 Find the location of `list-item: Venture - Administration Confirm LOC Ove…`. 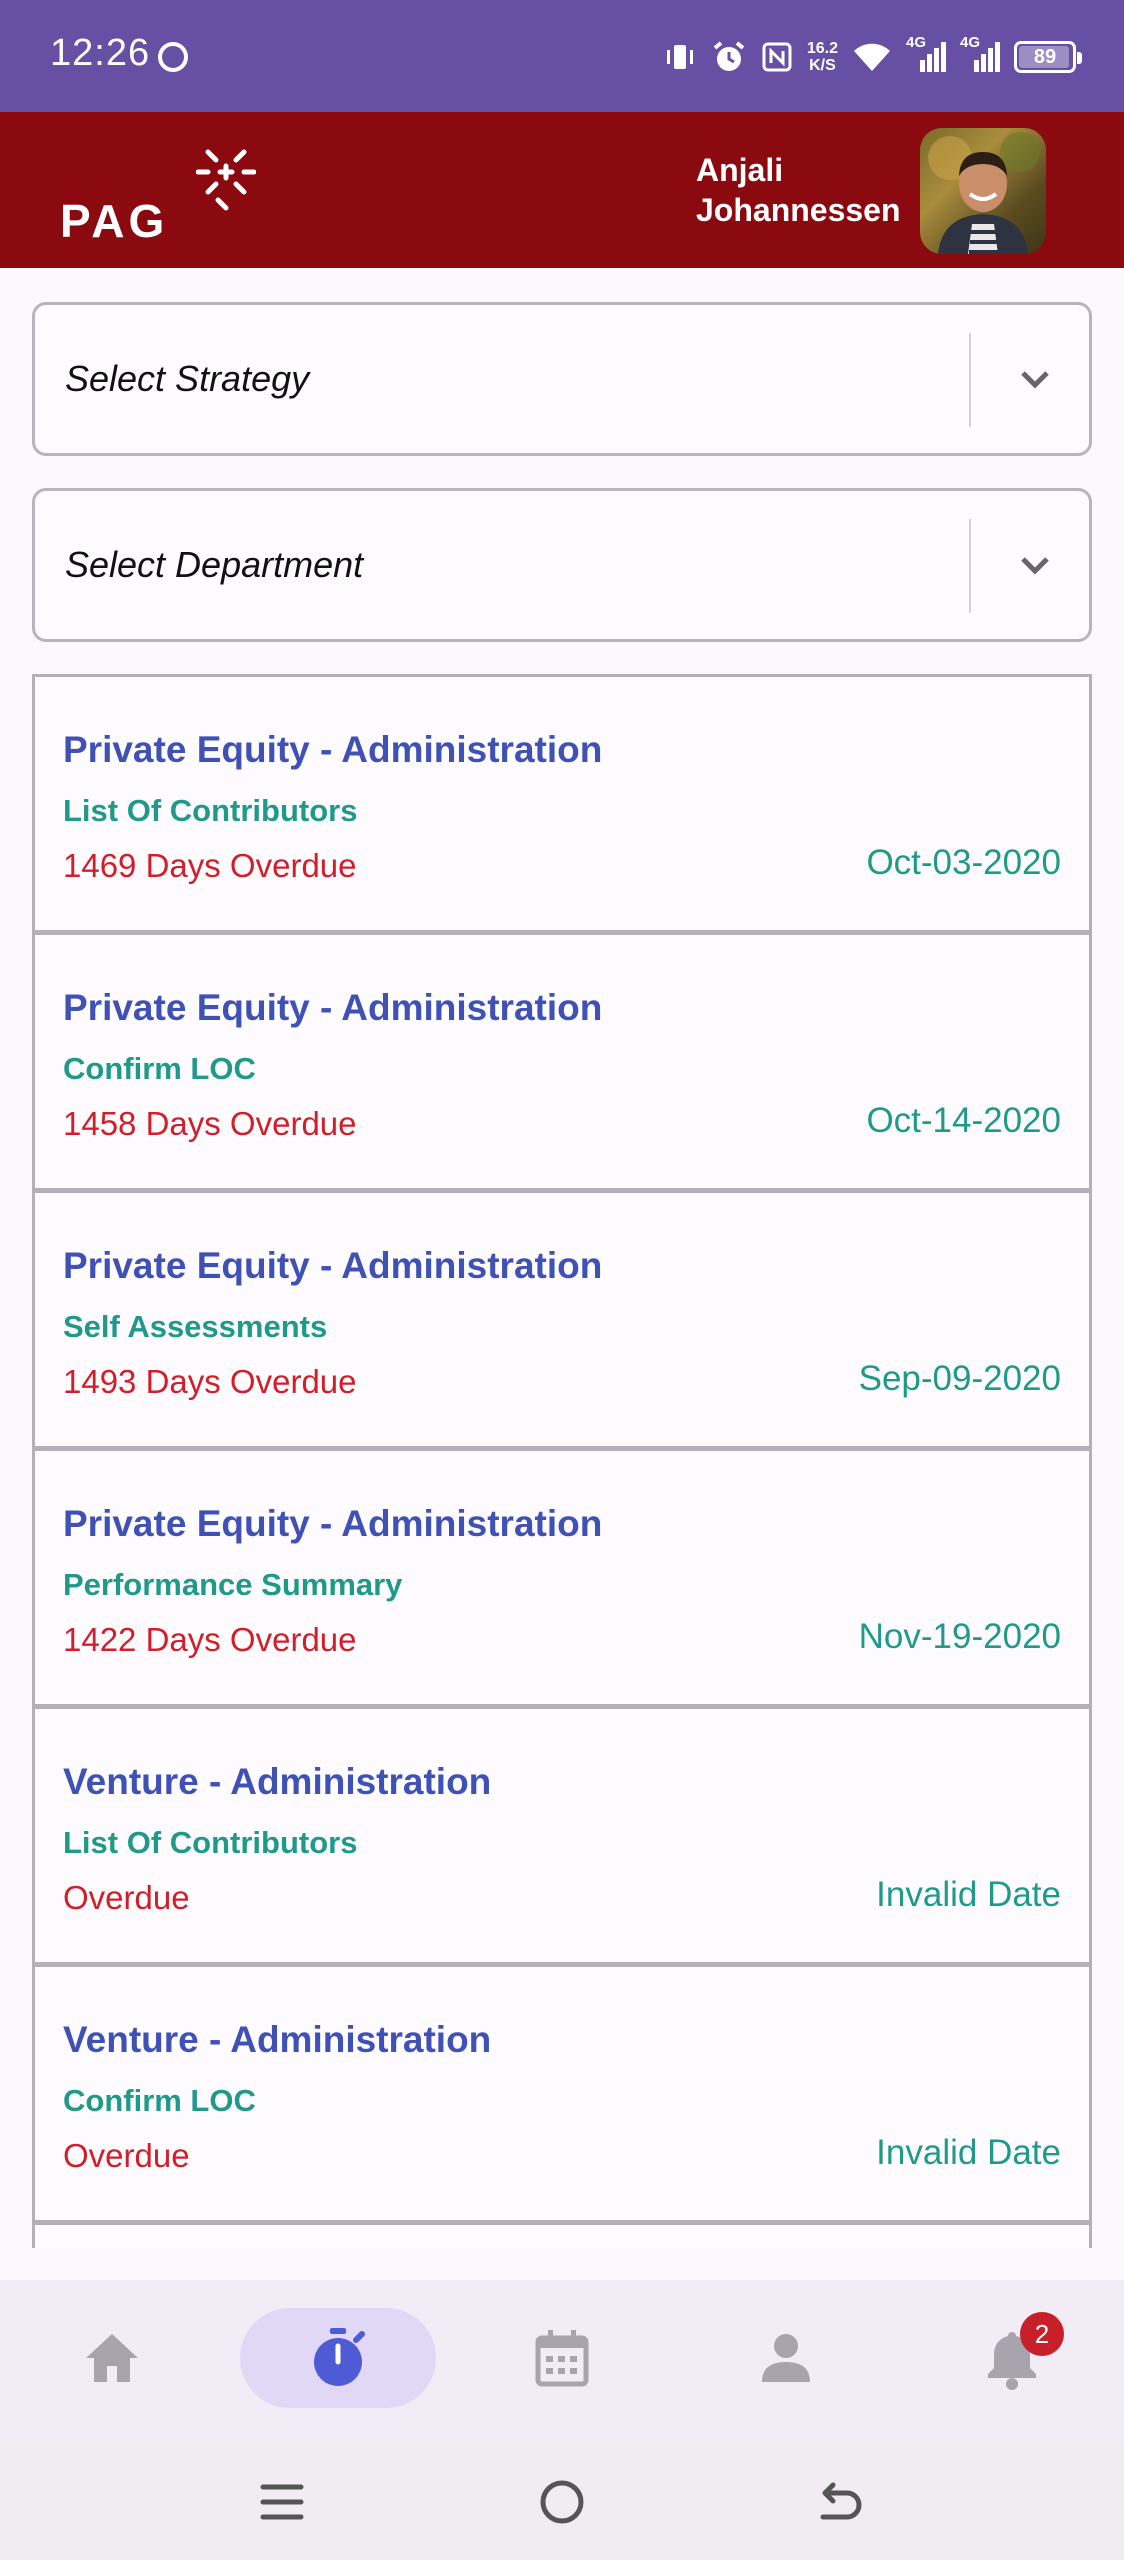

list-item: Venture - Administration Confirm LOC Ove… is located at coordinates (562, 2096).